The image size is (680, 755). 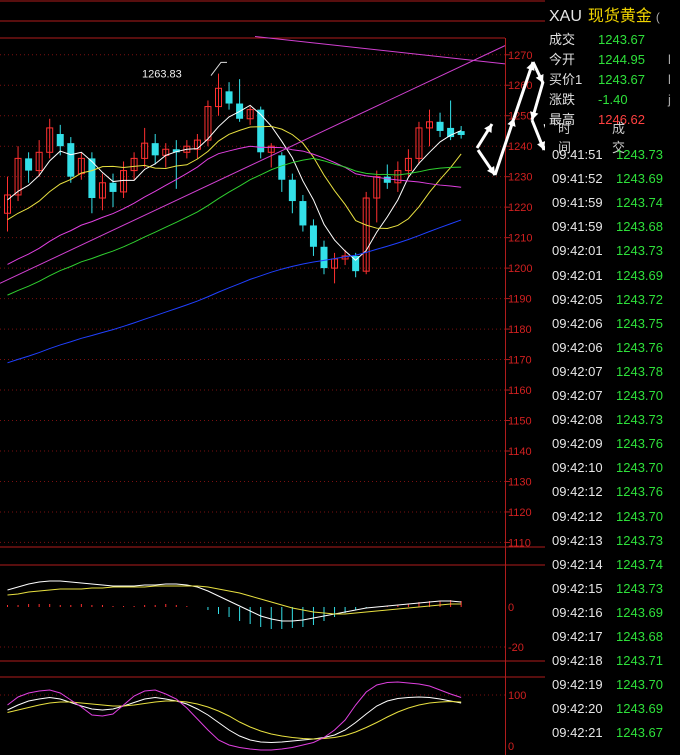 I want to click on quote-row: 涨跌 -1.40 j, so click(x=610, y=100).